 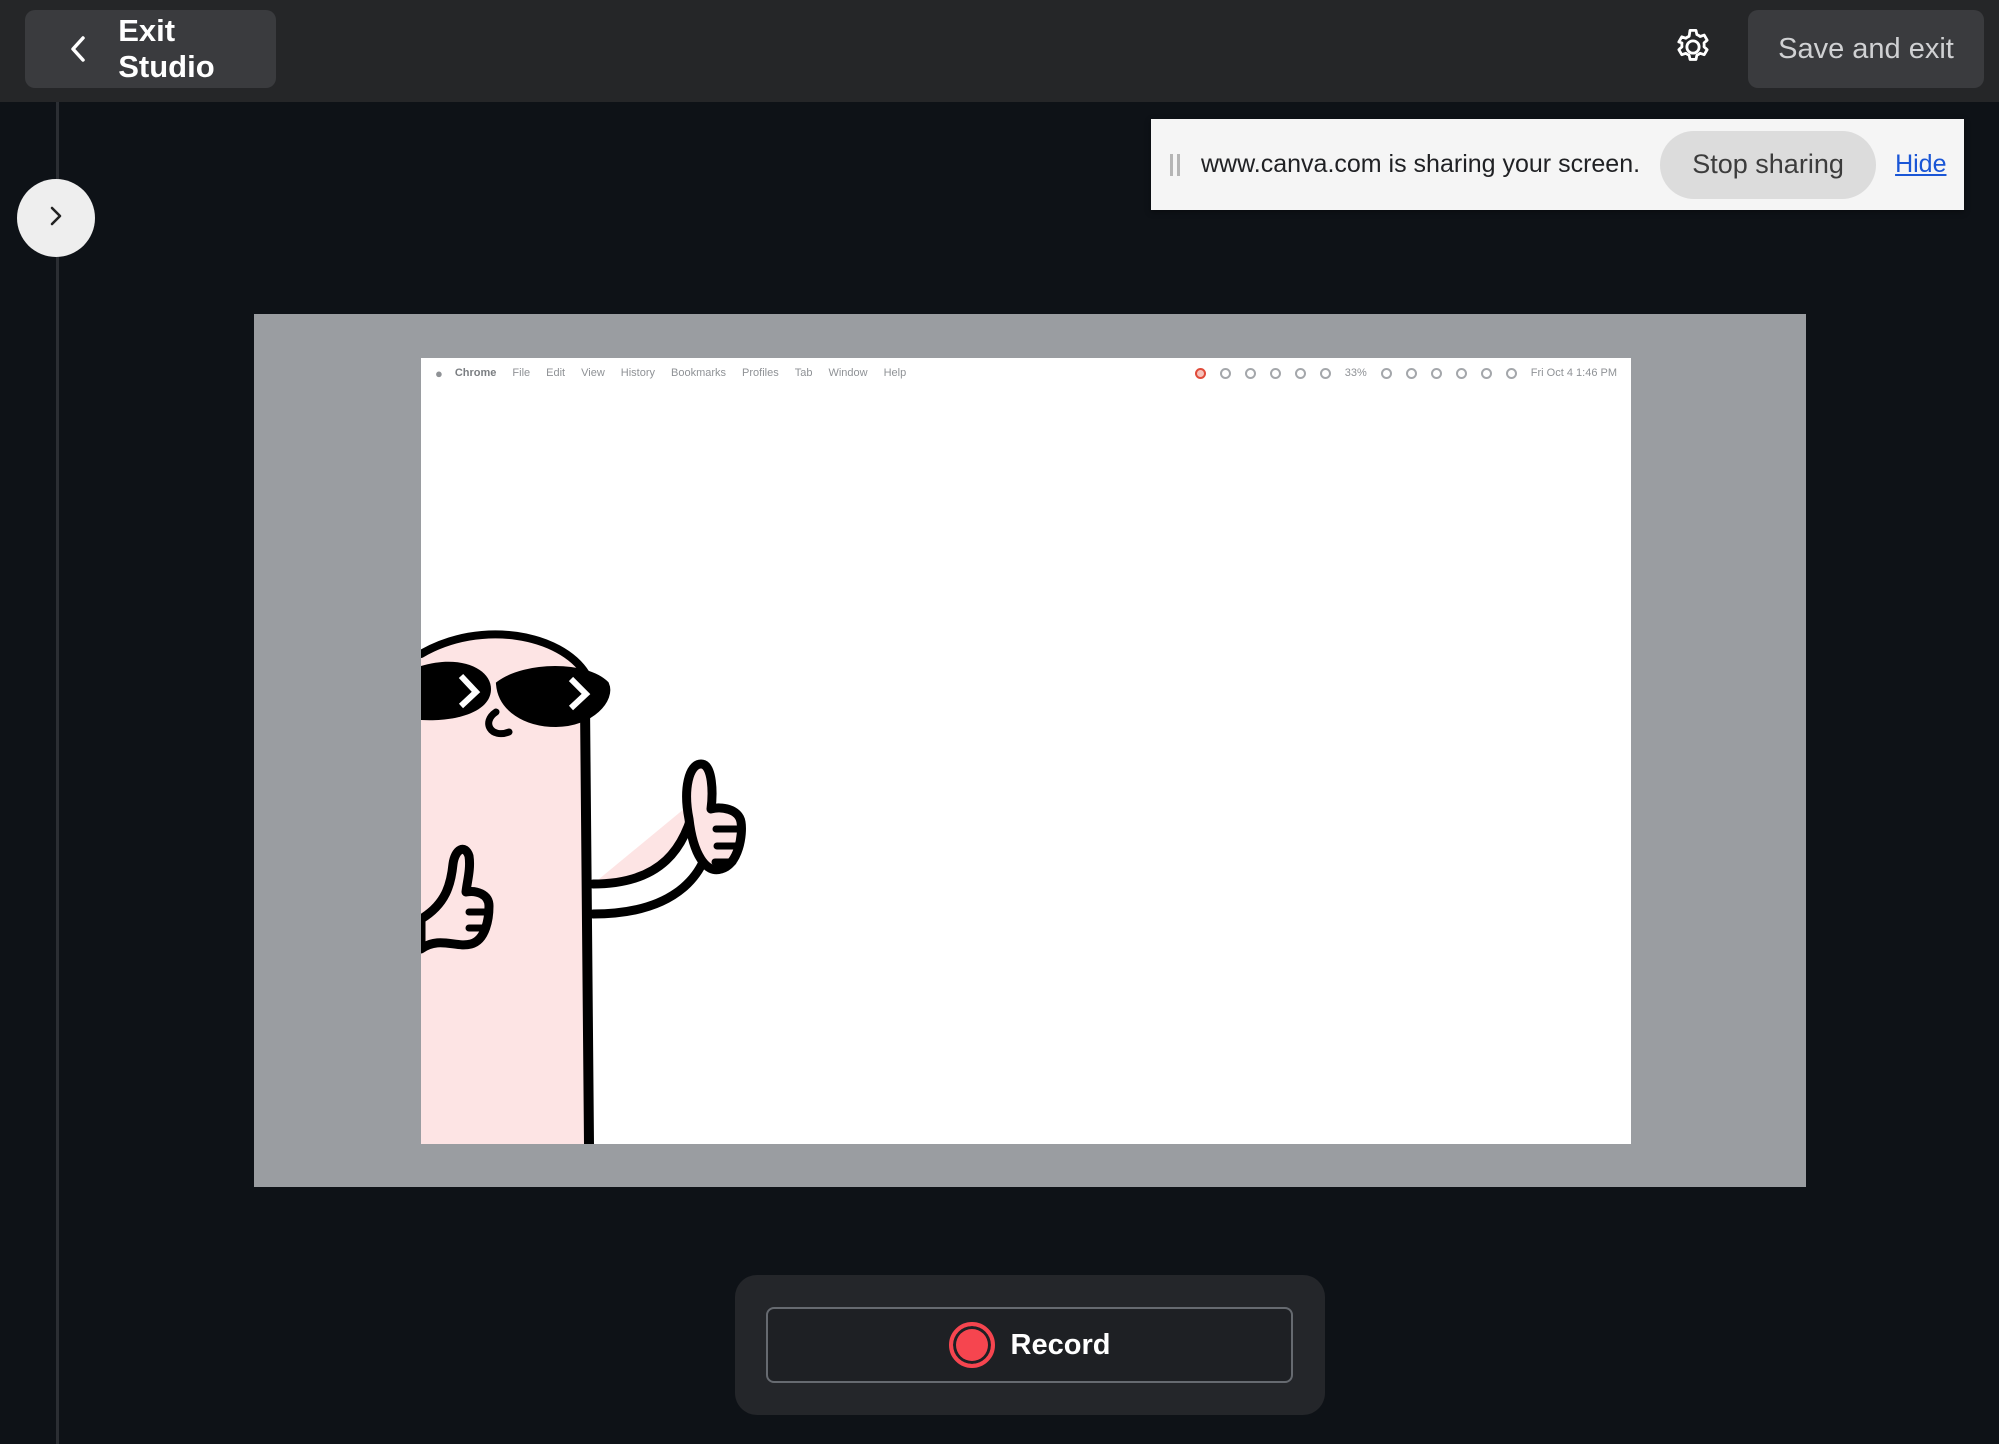 I want to click on apple-icon: ●, so click(x=439, y=373).